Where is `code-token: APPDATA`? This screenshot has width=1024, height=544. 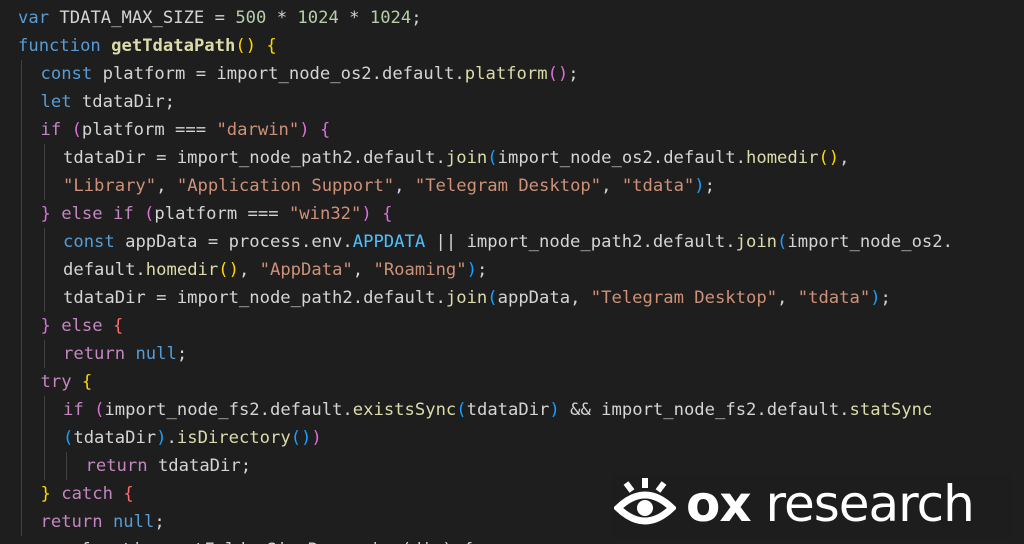 code-token: APPDATA is located at coordinates (389, 242).